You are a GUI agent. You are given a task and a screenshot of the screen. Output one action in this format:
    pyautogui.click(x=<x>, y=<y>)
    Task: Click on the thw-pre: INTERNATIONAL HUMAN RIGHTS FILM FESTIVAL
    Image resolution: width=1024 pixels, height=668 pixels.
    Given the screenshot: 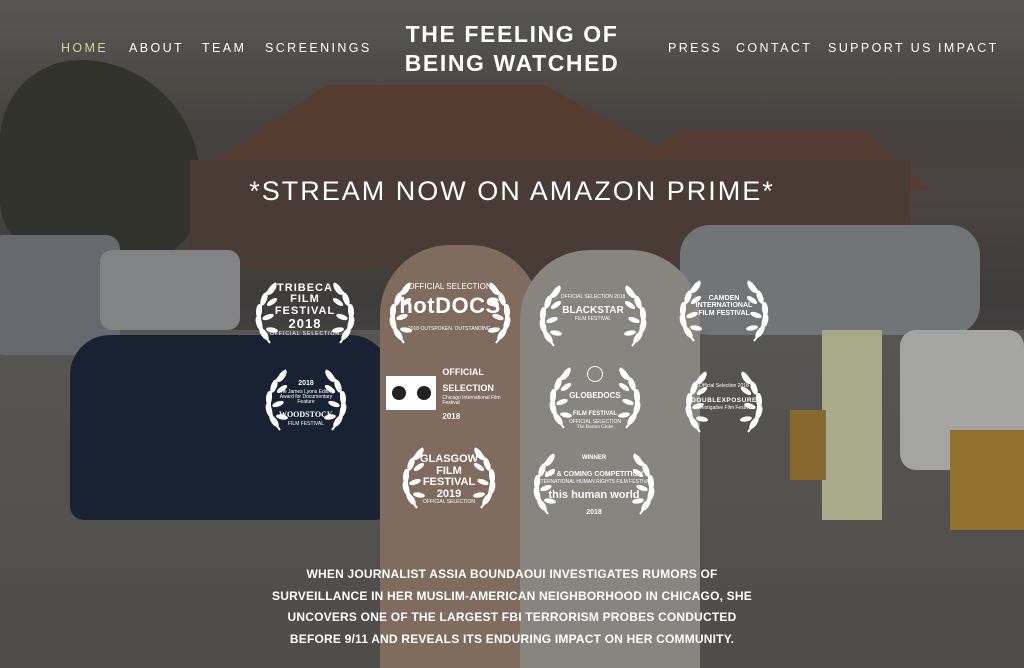 What is the action you would take?
    pyautogui.click(x=594, y=482)
    